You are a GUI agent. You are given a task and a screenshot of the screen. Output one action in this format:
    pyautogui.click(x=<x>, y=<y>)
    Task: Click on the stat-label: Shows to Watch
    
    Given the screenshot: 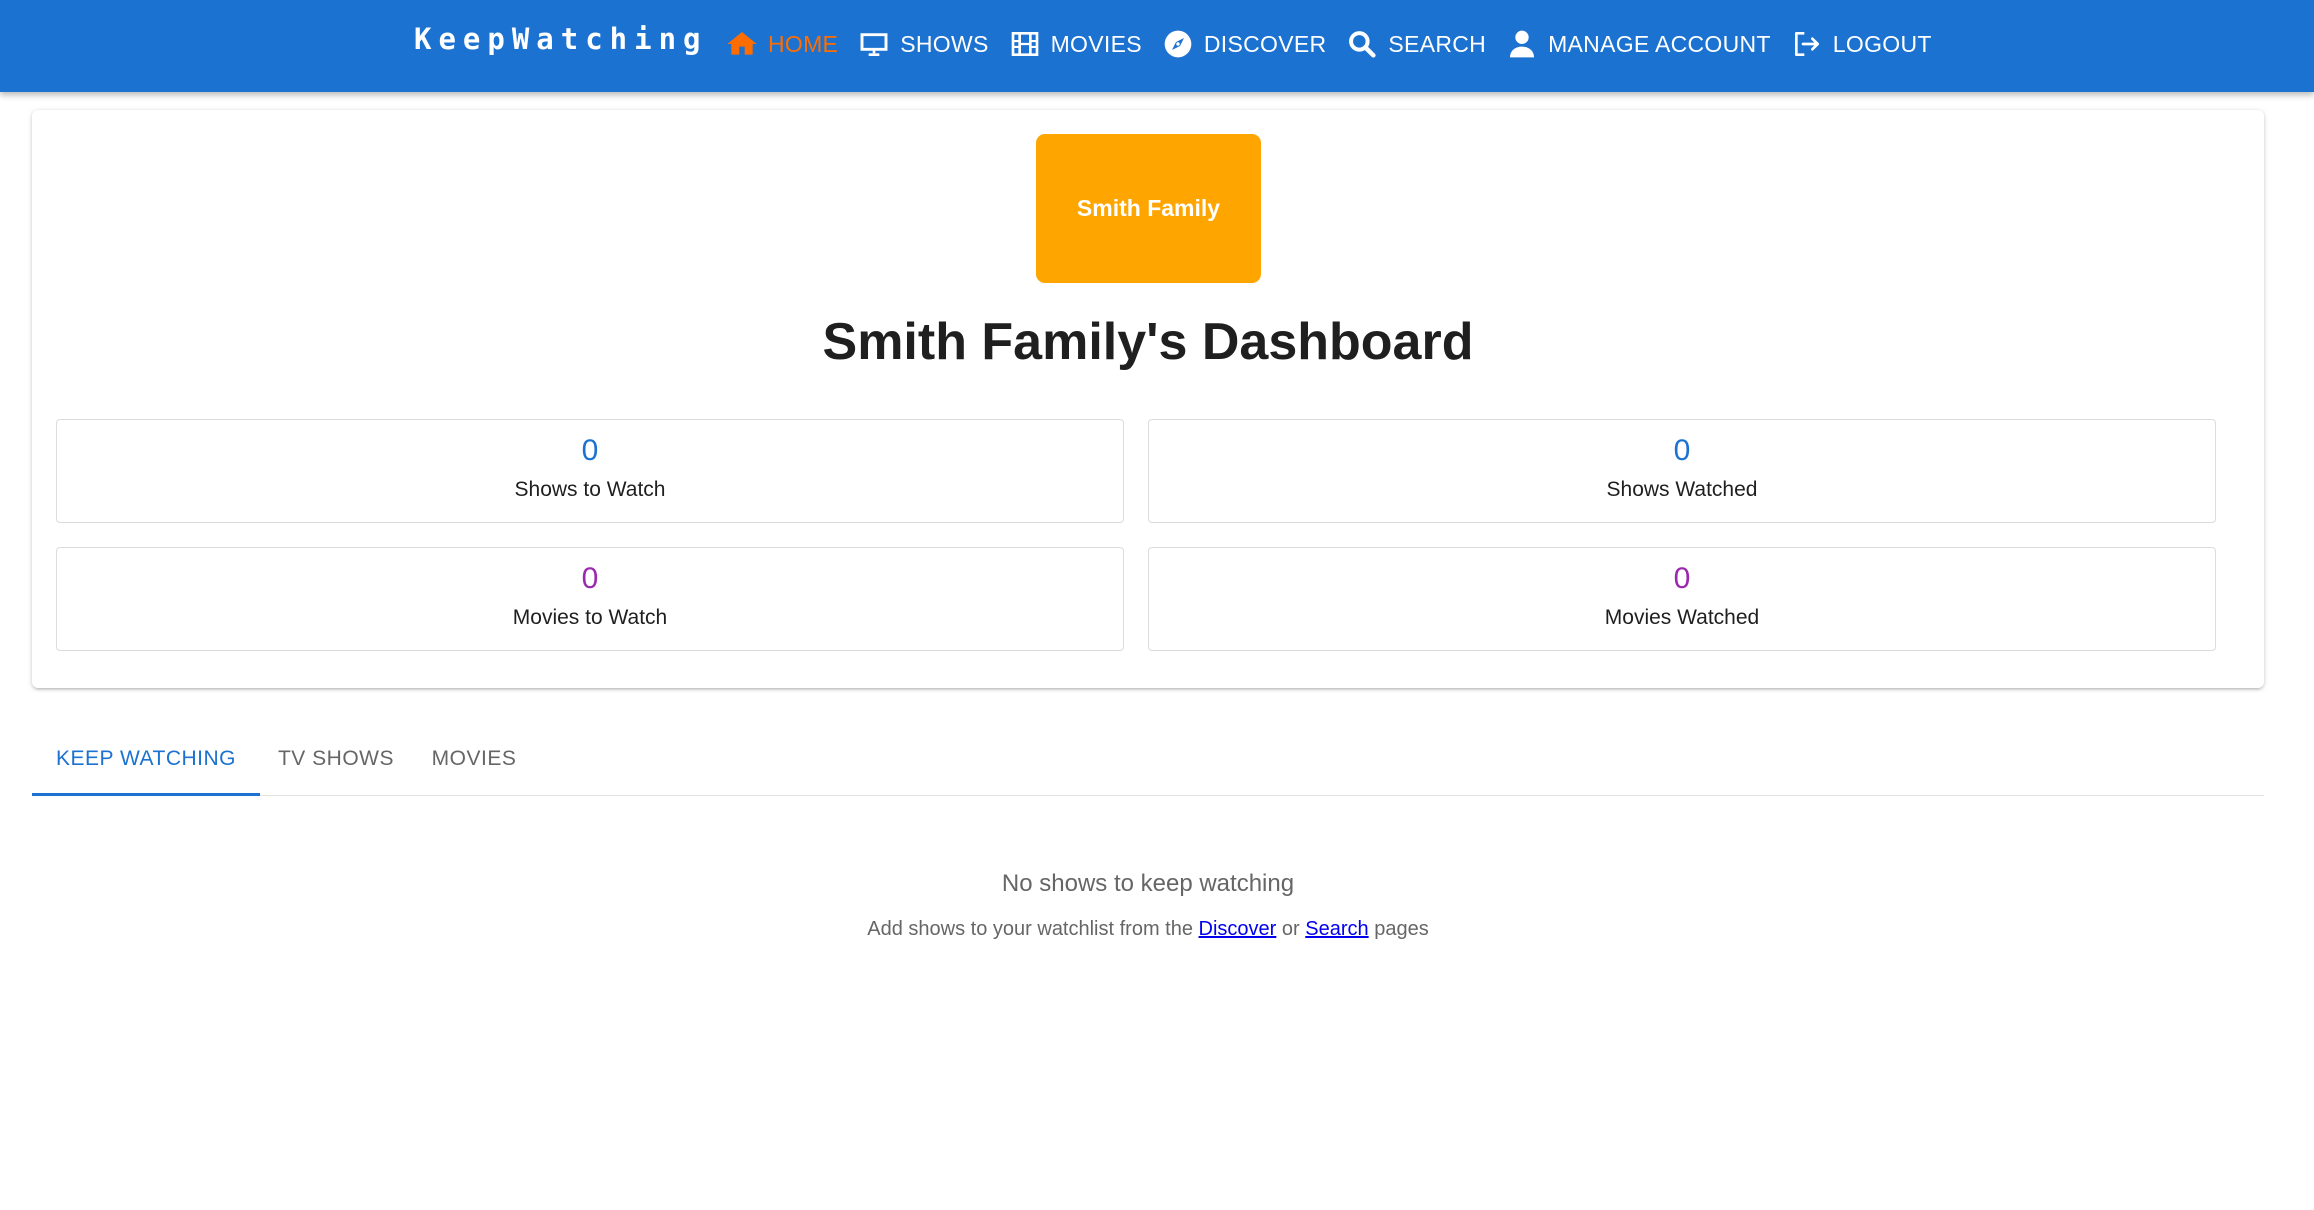 What is the action you would take?
    pyautogui.click(x=590, y=489)
    